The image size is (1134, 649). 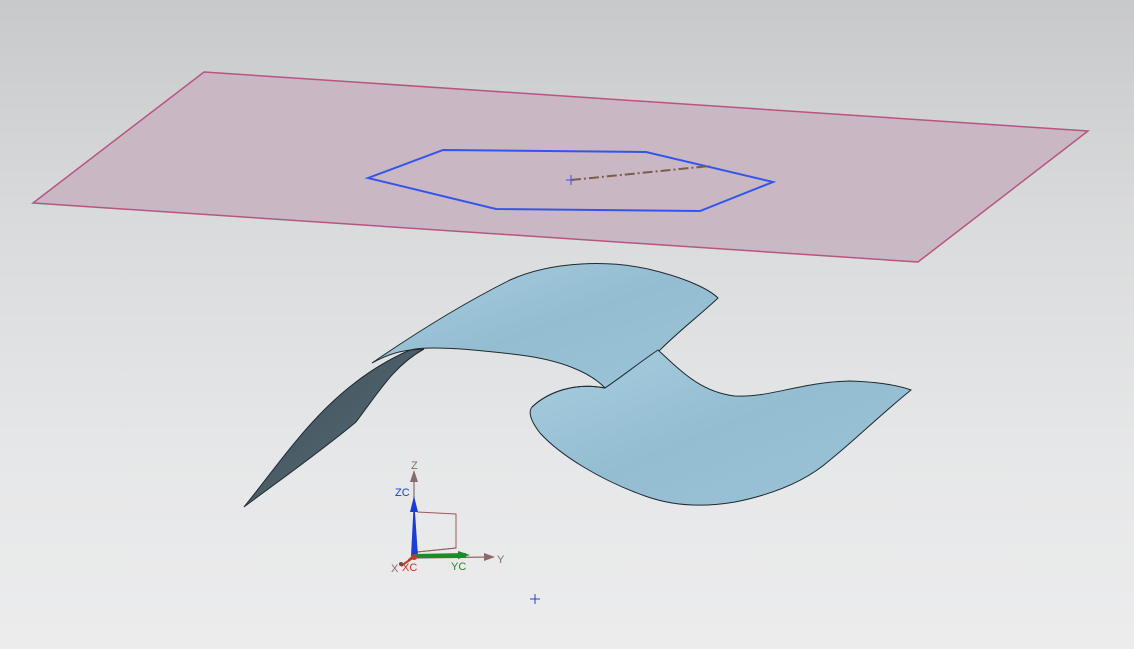 What do you see at coordinates (501, 560) in the screenshot?
I see `y-axis-label: Y` at bounding box center [501, 560].